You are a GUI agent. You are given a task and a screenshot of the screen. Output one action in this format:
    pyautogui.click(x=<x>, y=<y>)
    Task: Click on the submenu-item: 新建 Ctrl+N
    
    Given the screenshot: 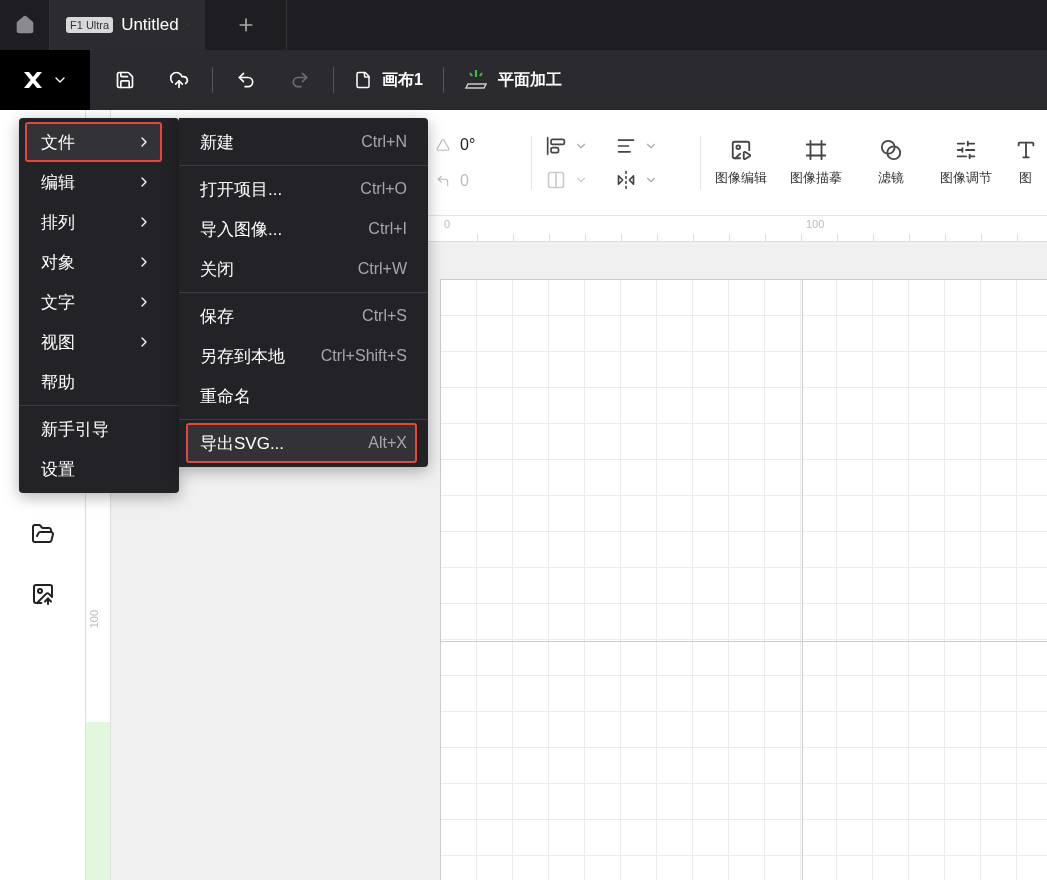 What is the action you would take?
    pyautogui.click(x=301, y=142)
    